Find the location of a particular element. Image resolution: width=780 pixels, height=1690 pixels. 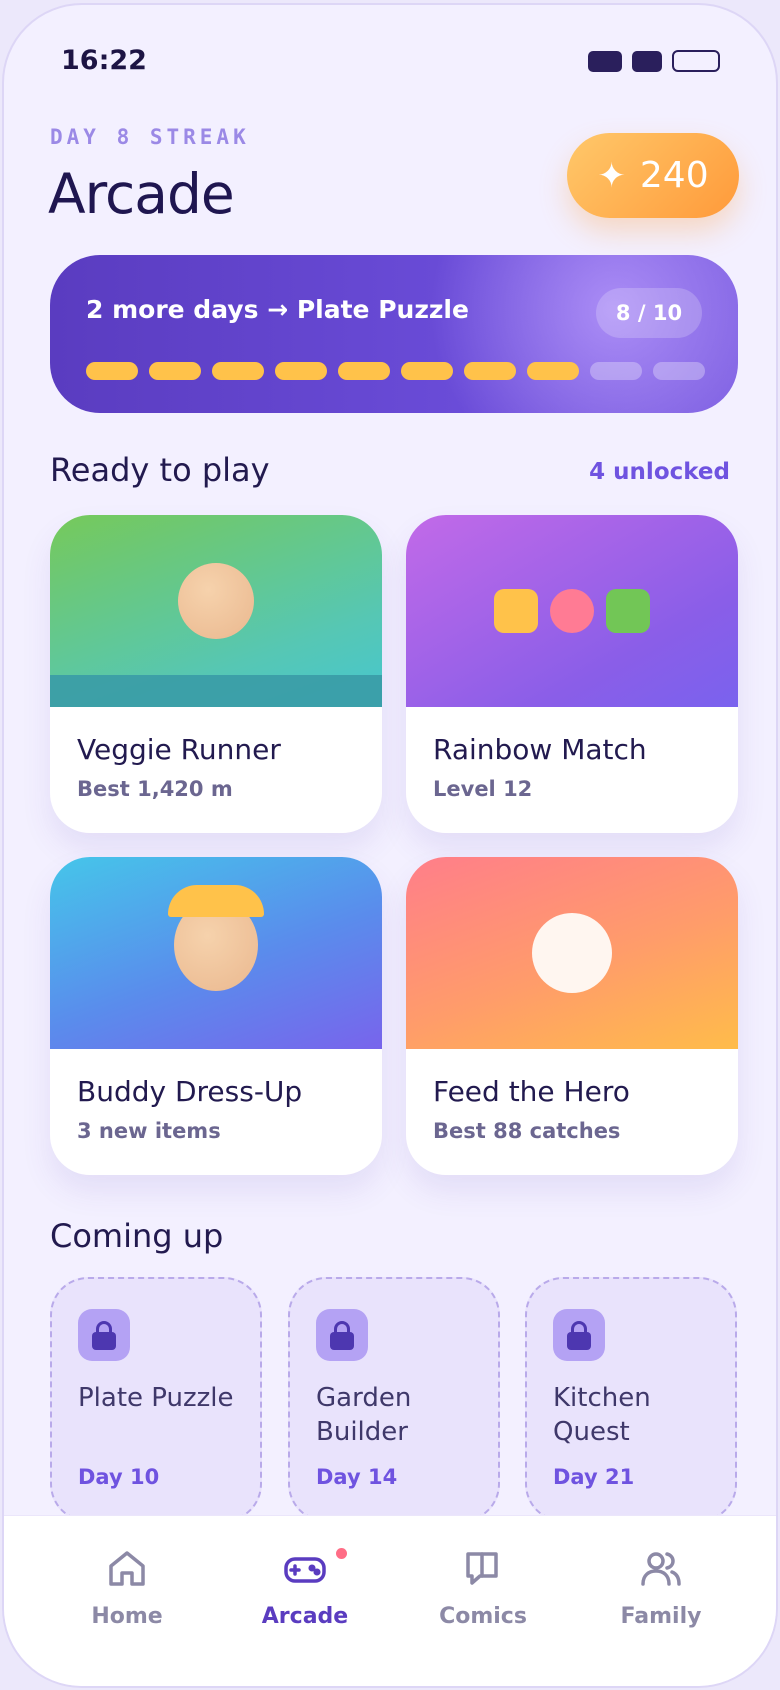

nav-family: Family is located at coordinates (661, 1587).